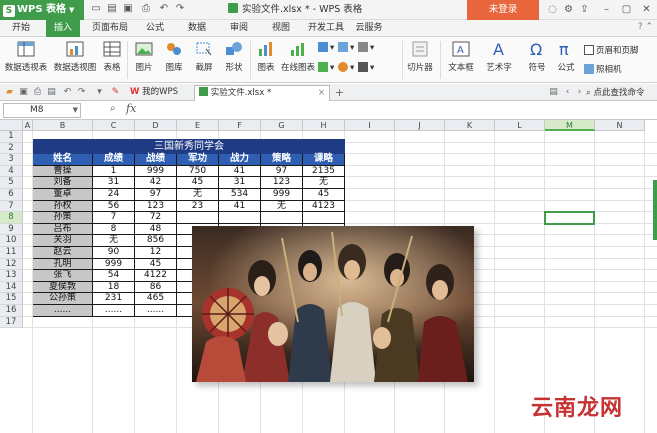 This screenshot has width=657, height=433. Describe the element at coordinates (75, 56) in the screenshot. I see `pivot-chart-button: 数据透视图` at that location.